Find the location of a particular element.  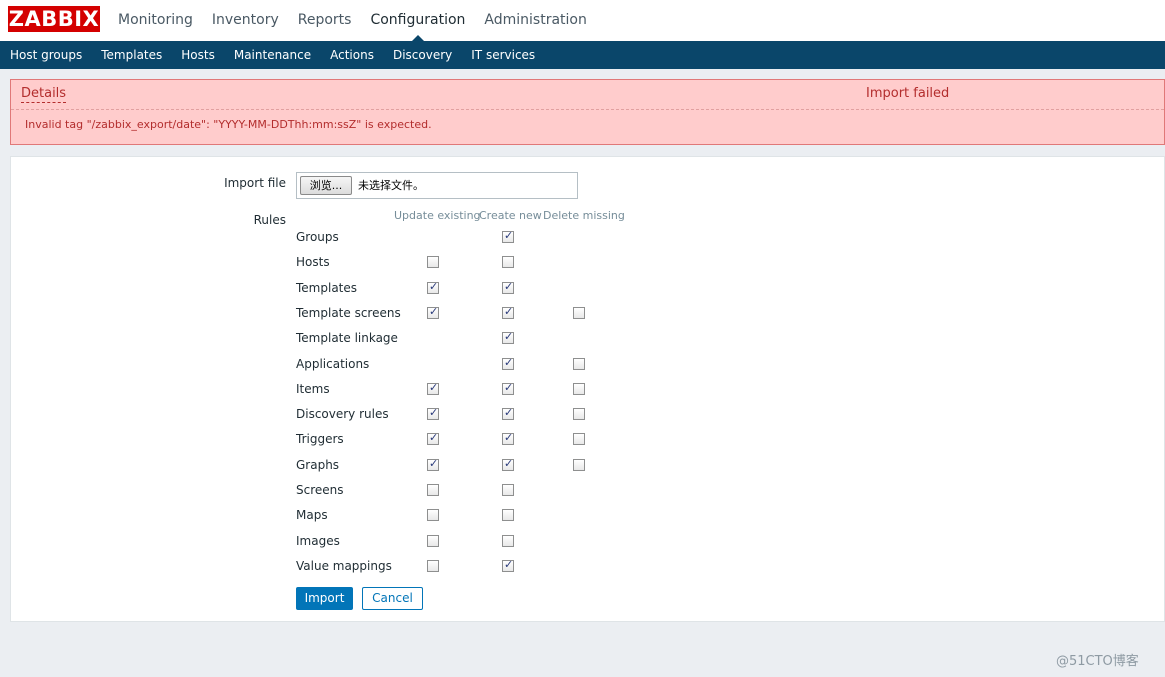

message-divider is located at coordinates (587, 109).